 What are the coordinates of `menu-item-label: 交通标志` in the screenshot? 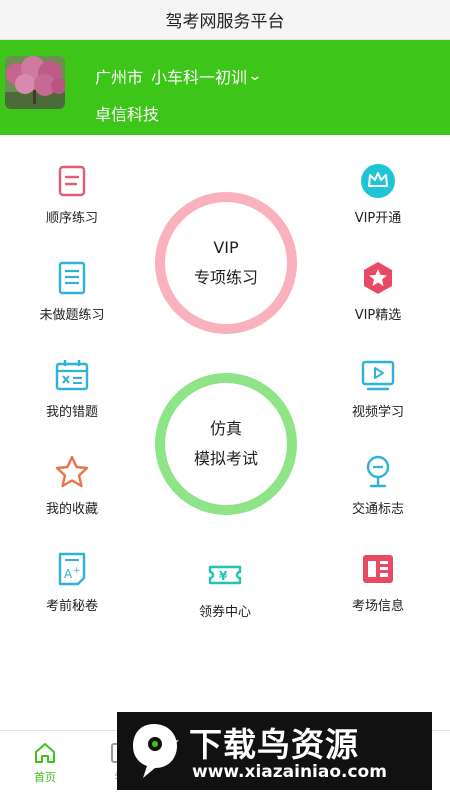 It's located at (377, 509).